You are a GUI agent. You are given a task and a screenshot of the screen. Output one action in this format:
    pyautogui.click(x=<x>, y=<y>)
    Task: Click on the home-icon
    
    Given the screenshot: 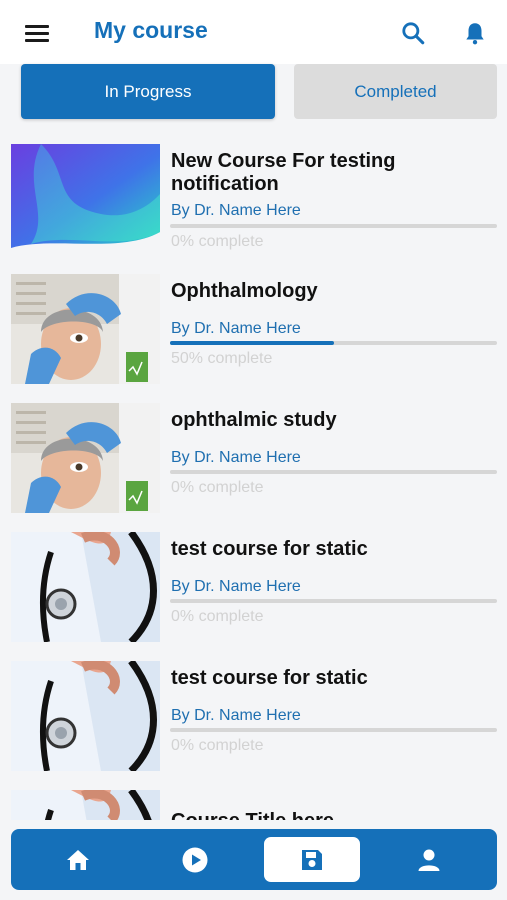 What is the action you would take?
    pyautogui.click(x=78, y=859)
    